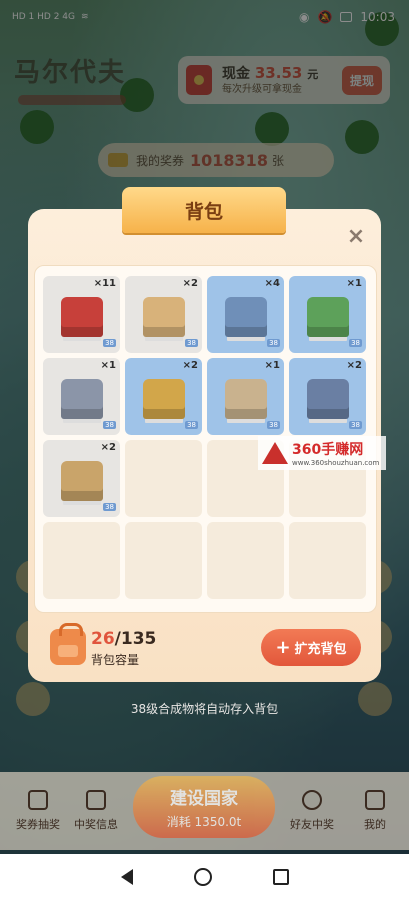  I want to click on backpack-item-turtle-island: ×1 38, so click(327, 314).